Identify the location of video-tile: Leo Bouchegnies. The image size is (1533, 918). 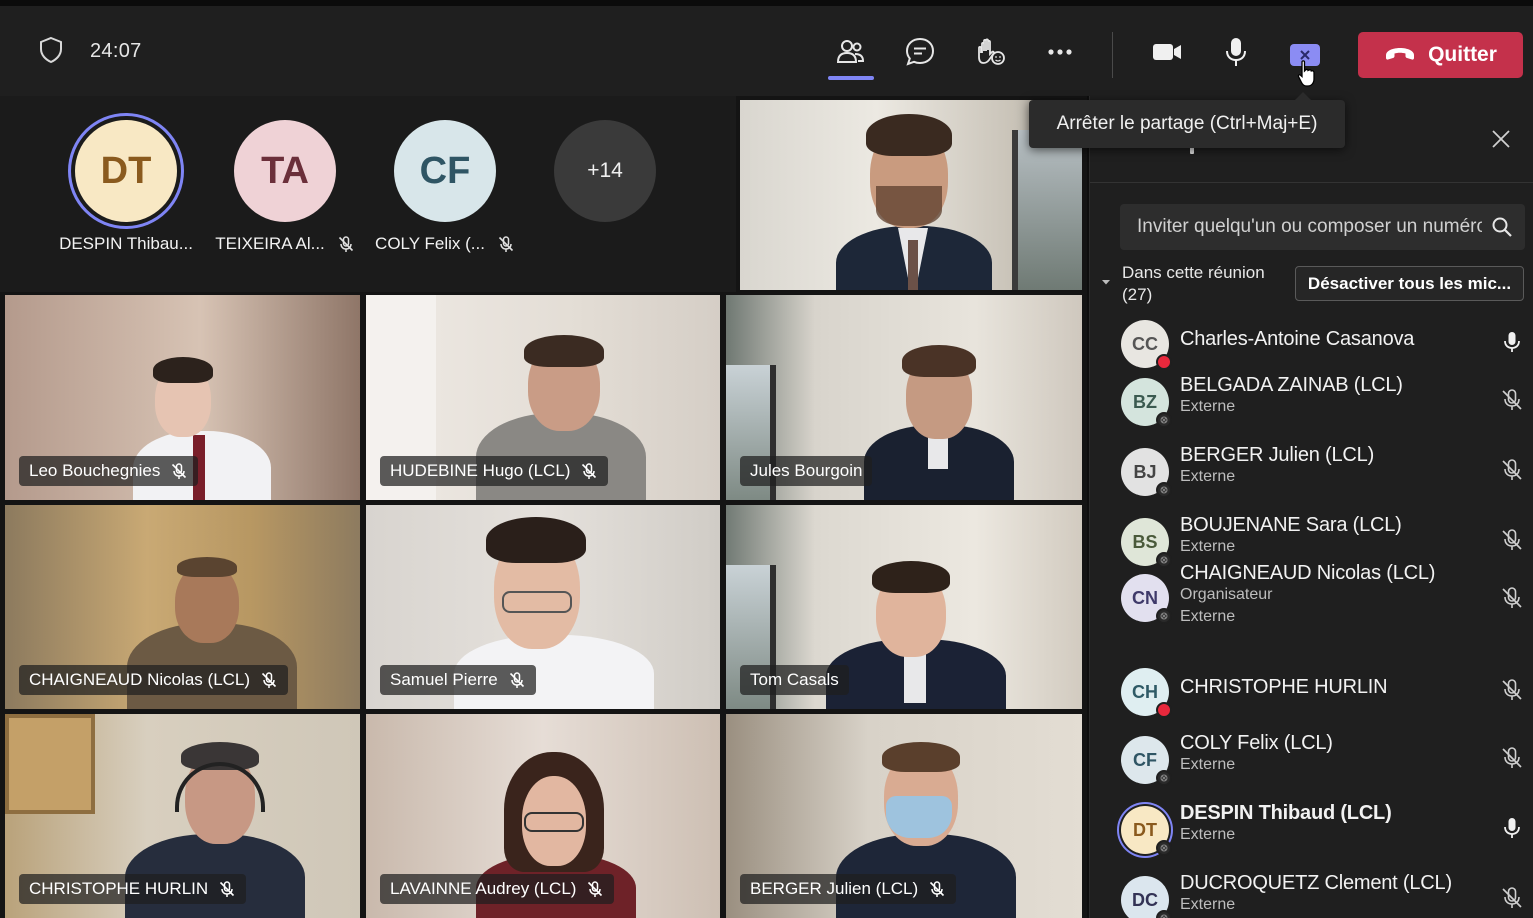
(182, 397).